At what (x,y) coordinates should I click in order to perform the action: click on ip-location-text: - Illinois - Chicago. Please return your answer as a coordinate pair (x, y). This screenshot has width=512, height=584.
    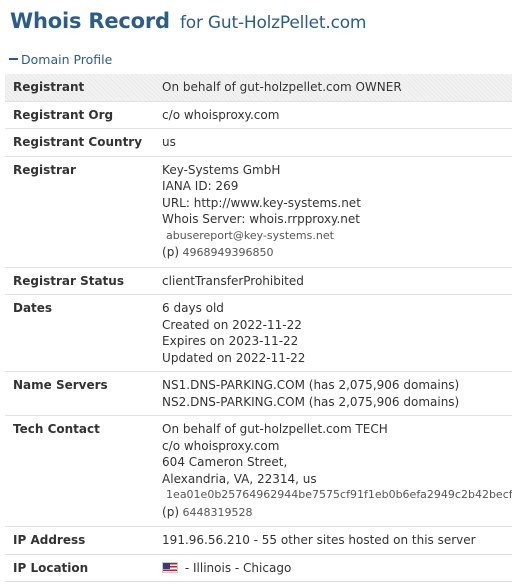
    Looking at the image, I should click on (238, 567).